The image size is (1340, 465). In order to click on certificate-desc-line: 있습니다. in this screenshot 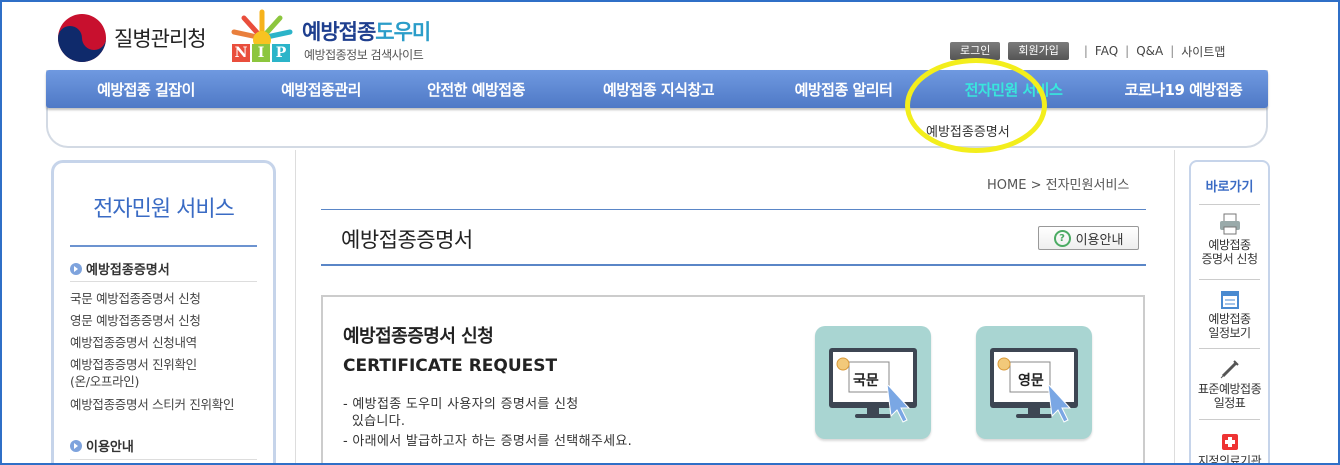, I will do `click(374, 421)`.